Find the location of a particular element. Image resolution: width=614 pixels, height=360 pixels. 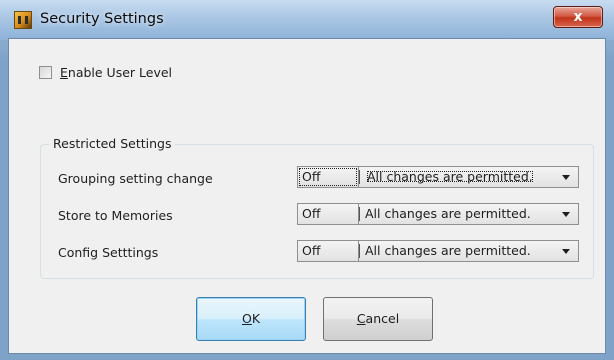

grouping-combos: Off All changes are permitted. is located at coordinates (438, 177).